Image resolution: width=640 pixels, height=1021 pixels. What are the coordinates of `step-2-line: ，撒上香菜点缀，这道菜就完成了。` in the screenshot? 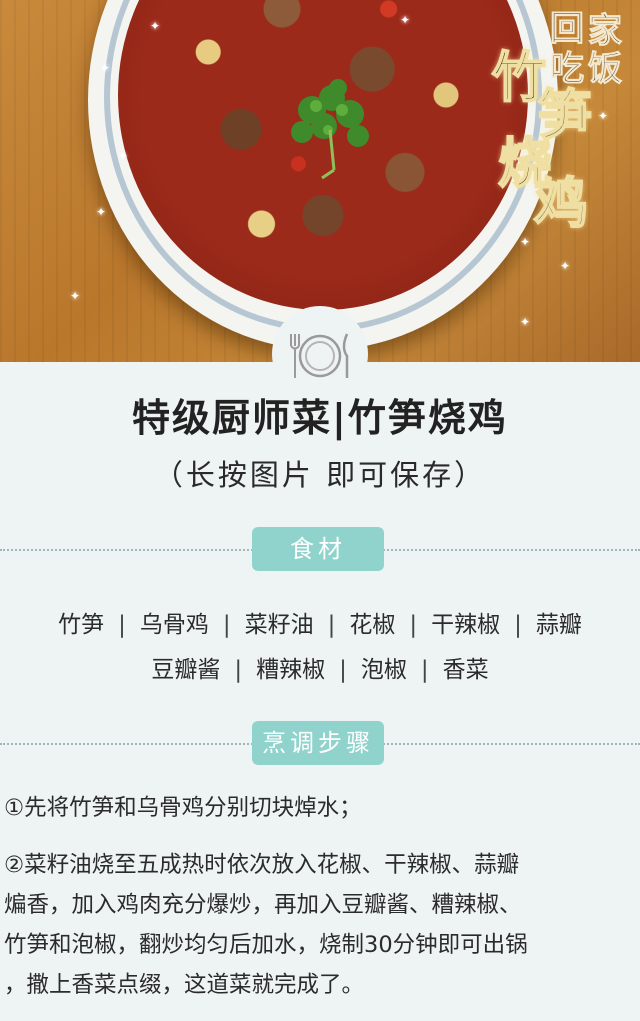 It's located at (184, 985).